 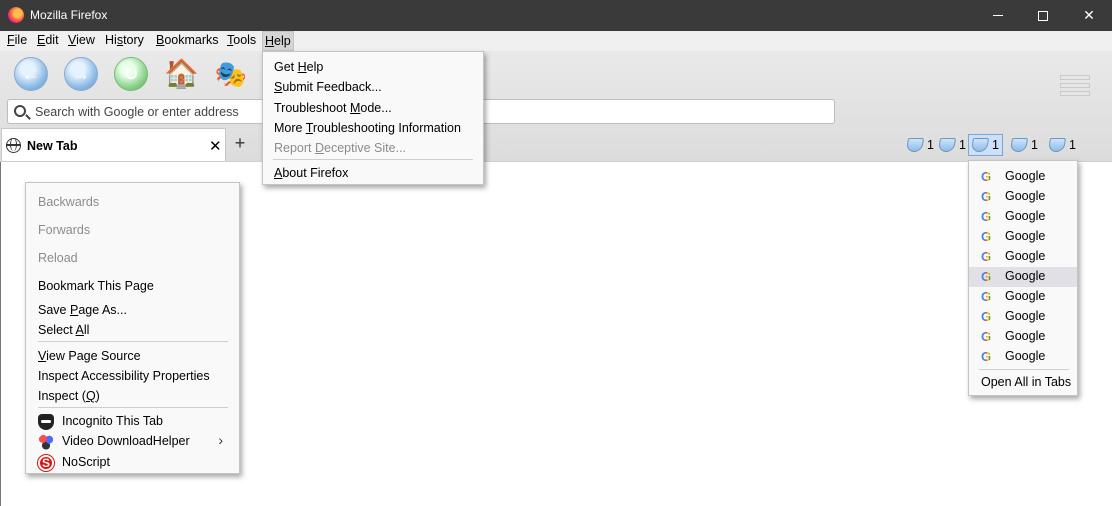 I want to click on bookmark-folder-active: 1, so click(x=985, y=145).